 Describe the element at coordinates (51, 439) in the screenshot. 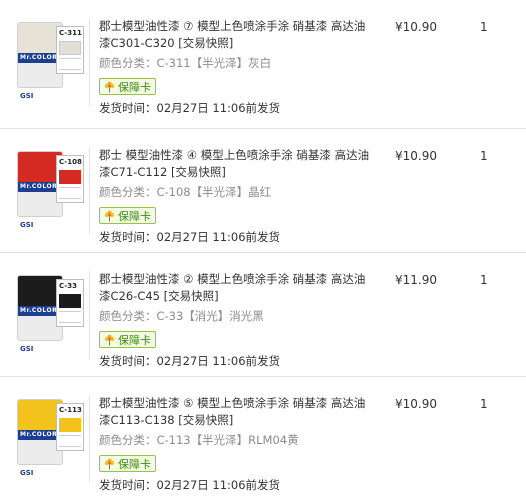

I see `product-thumbnail: Mr.COLOR C-113 GSI` at that location.